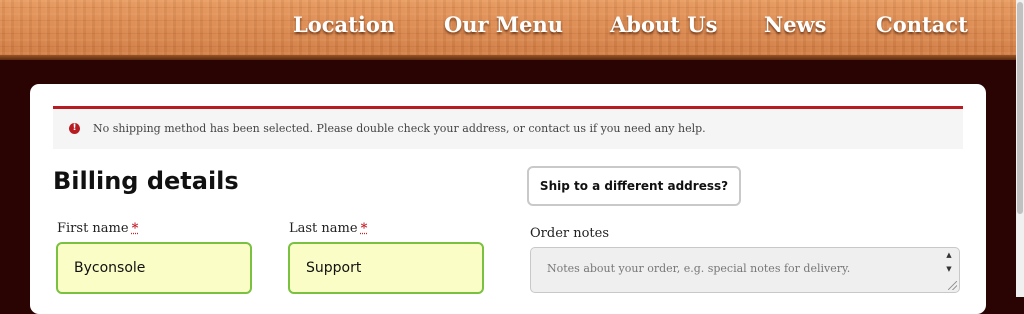 This screenshot has width=1024, height=314. What do you see at coordinates (386, 268) in the screenshot?
I see `last-name-input` at bounding box center [386, 268].